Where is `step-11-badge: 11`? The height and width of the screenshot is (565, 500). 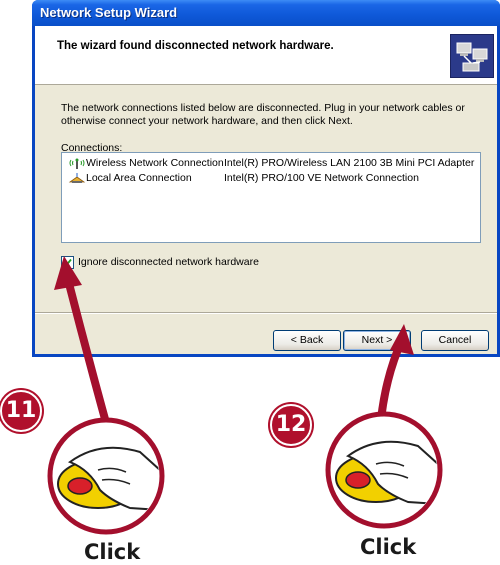
step-11-badge: 11 is located at coordinates (21, 411).